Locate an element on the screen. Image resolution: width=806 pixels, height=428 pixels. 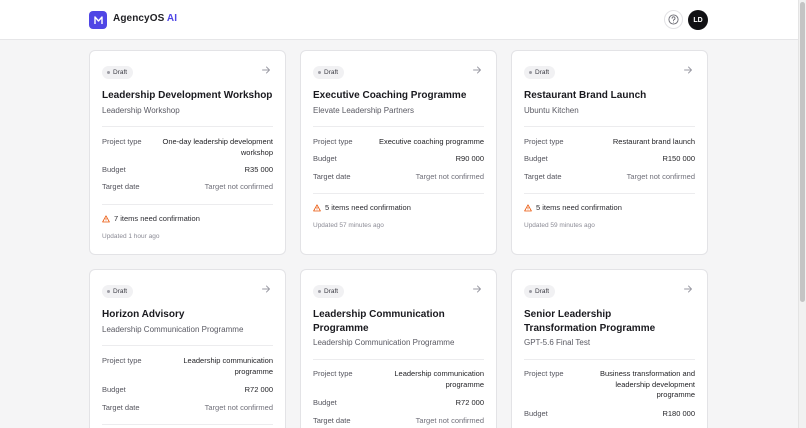
app-name: AgencyOS is located at coordinates (139, 18).